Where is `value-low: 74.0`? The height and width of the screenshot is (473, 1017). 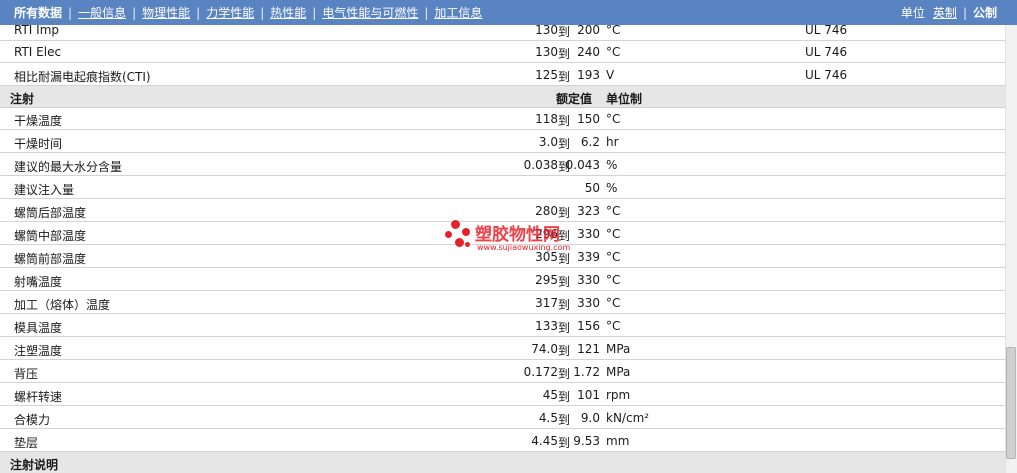 value-low: 74.0 is located at coordinates (544, 349).